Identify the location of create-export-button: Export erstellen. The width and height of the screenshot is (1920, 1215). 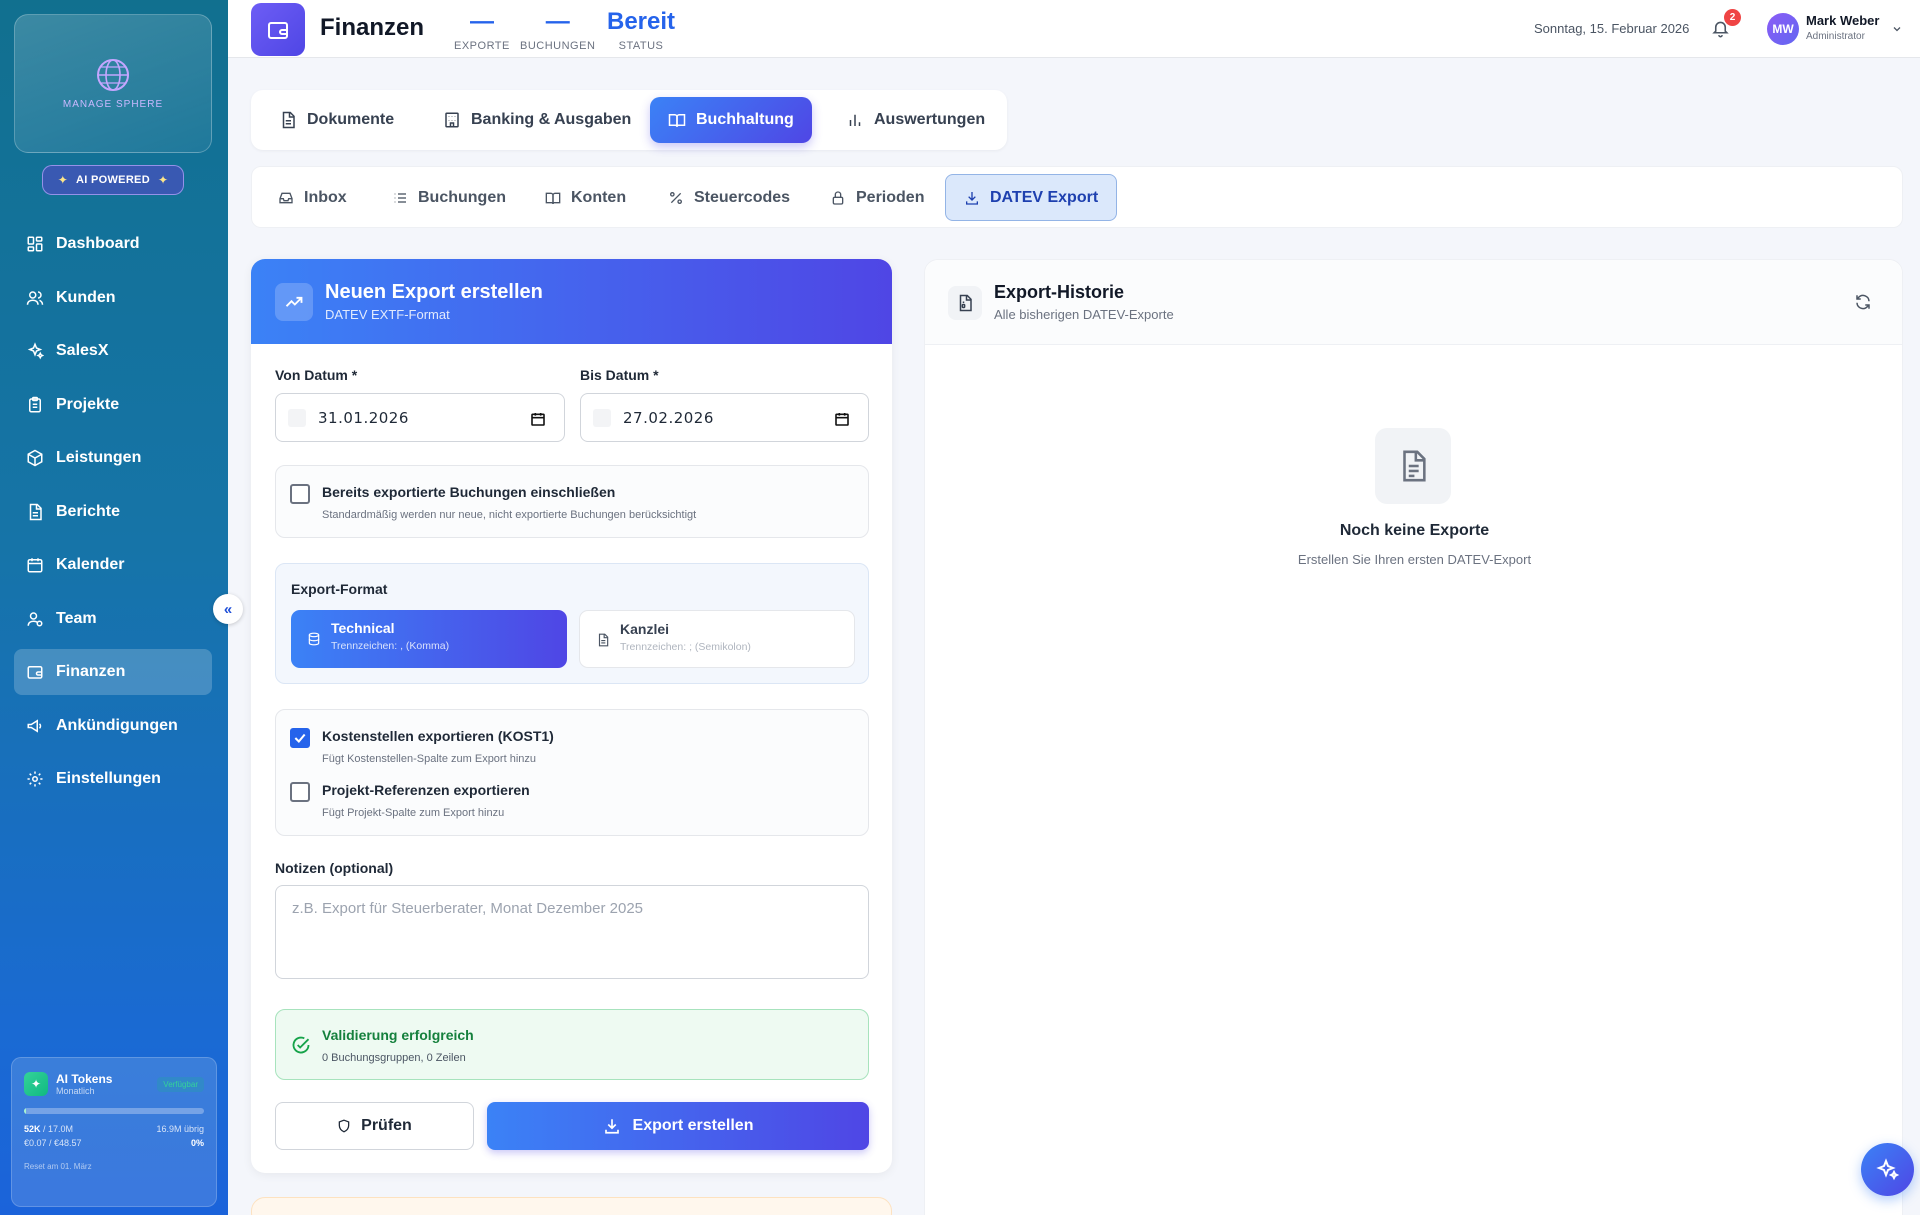
(678, 1126).